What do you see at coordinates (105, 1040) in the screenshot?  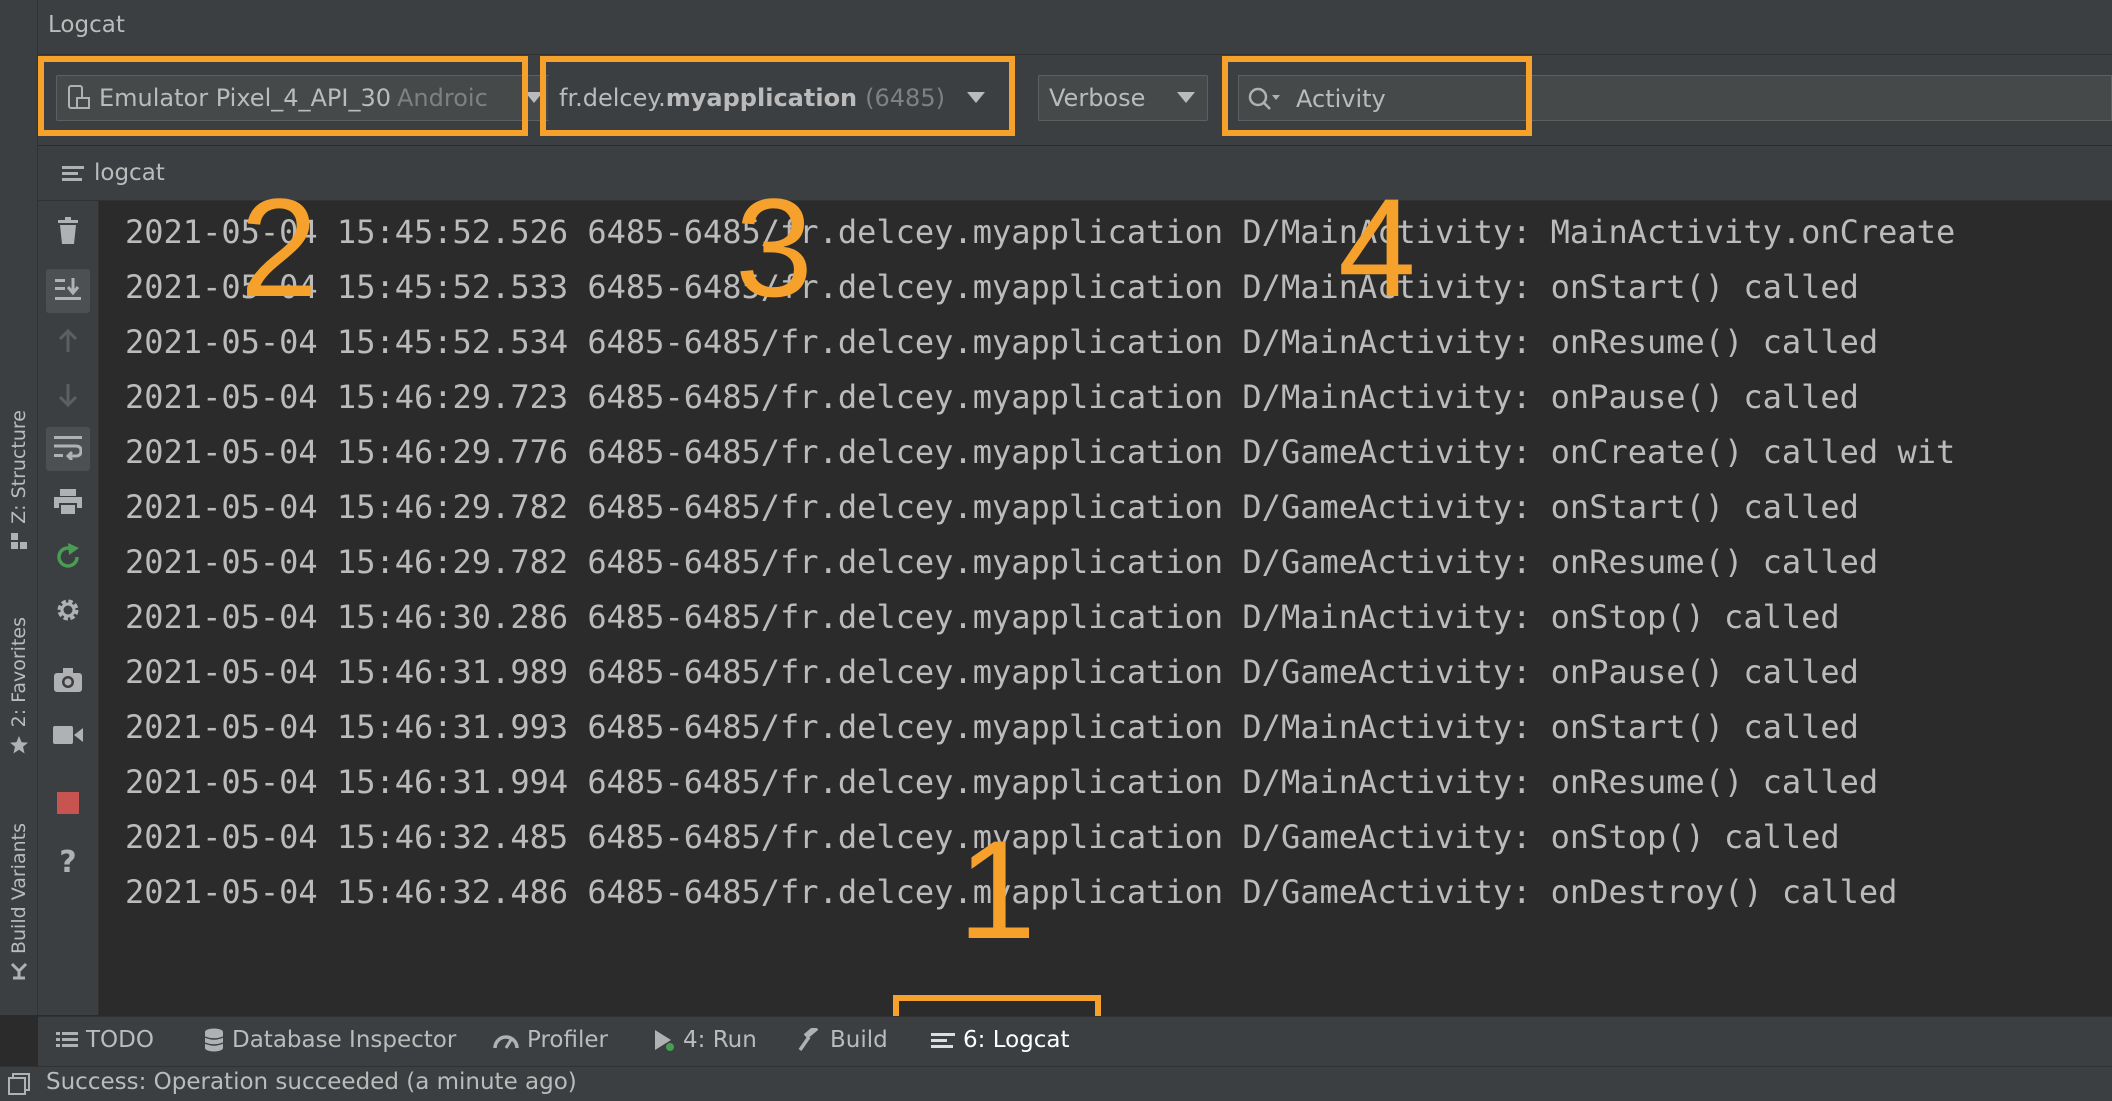 I see `bottom-tab-todo: TODO` at bounding box center [105, 1040].